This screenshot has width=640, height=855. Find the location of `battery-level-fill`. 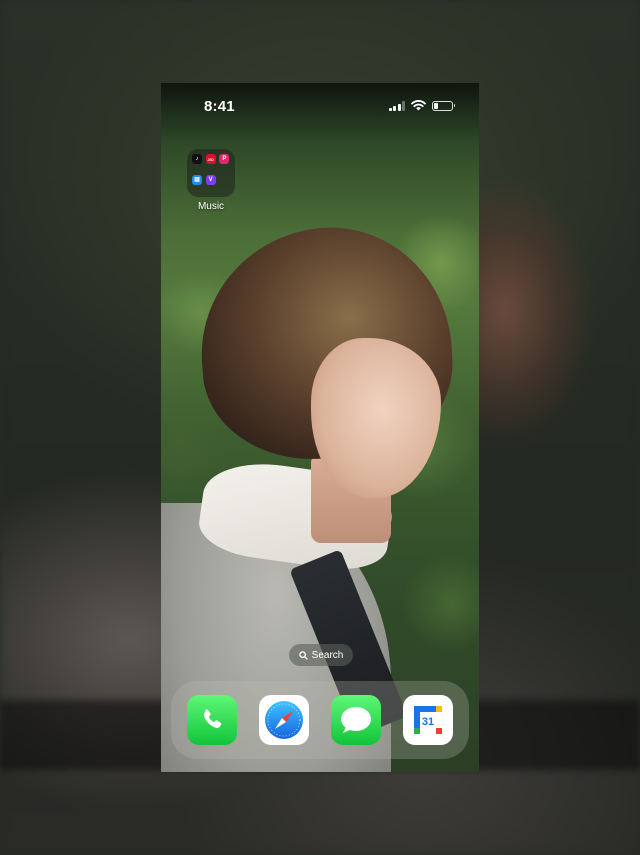

battery-level-fill is located at coordinates (436, 105).